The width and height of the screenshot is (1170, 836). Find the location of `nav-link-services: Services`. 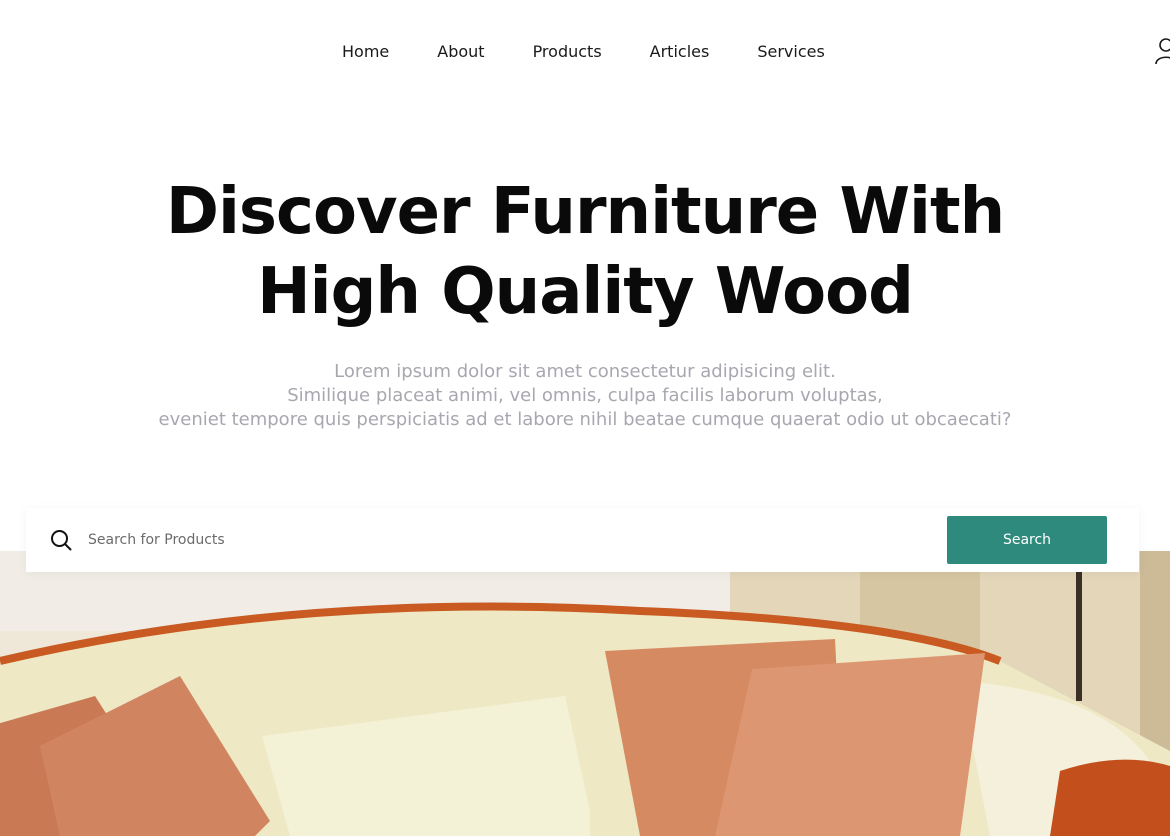

nav-link-services: Services is located at coordinates (790, 51).